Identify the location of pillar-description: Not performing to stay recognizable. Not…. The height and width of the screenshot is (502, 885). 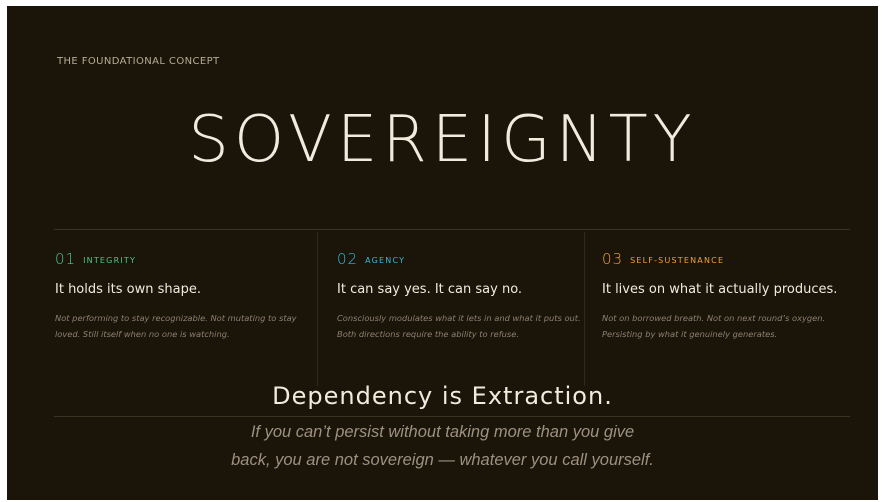
(176, 326).